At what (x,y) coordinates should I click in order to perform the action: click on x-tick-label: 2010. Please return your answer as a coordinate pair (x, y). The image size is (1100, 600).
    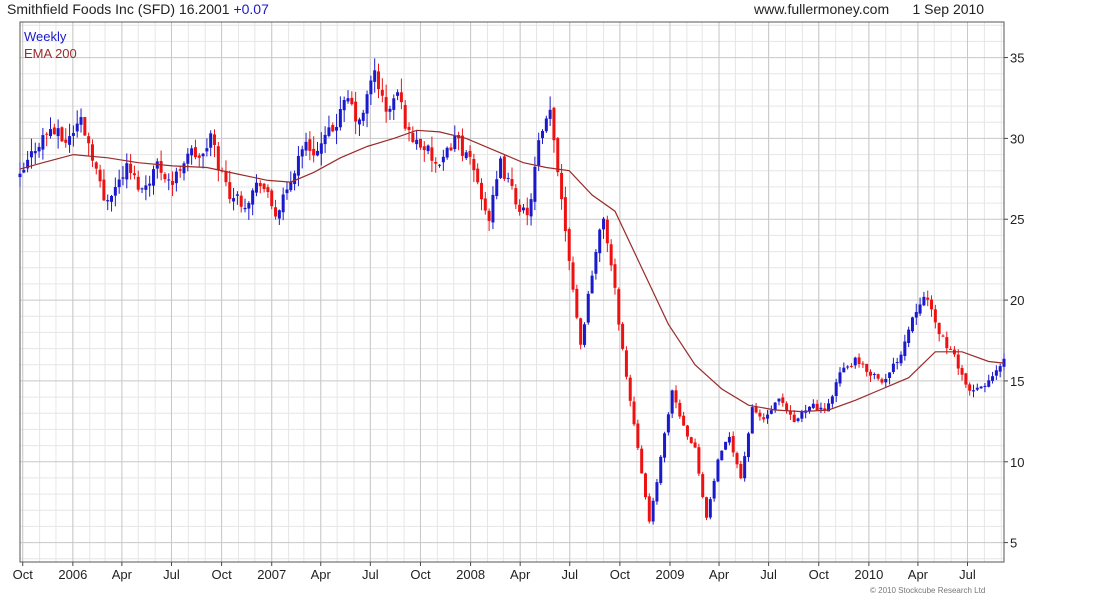
    Looking at the image, I should click on (868, 574).